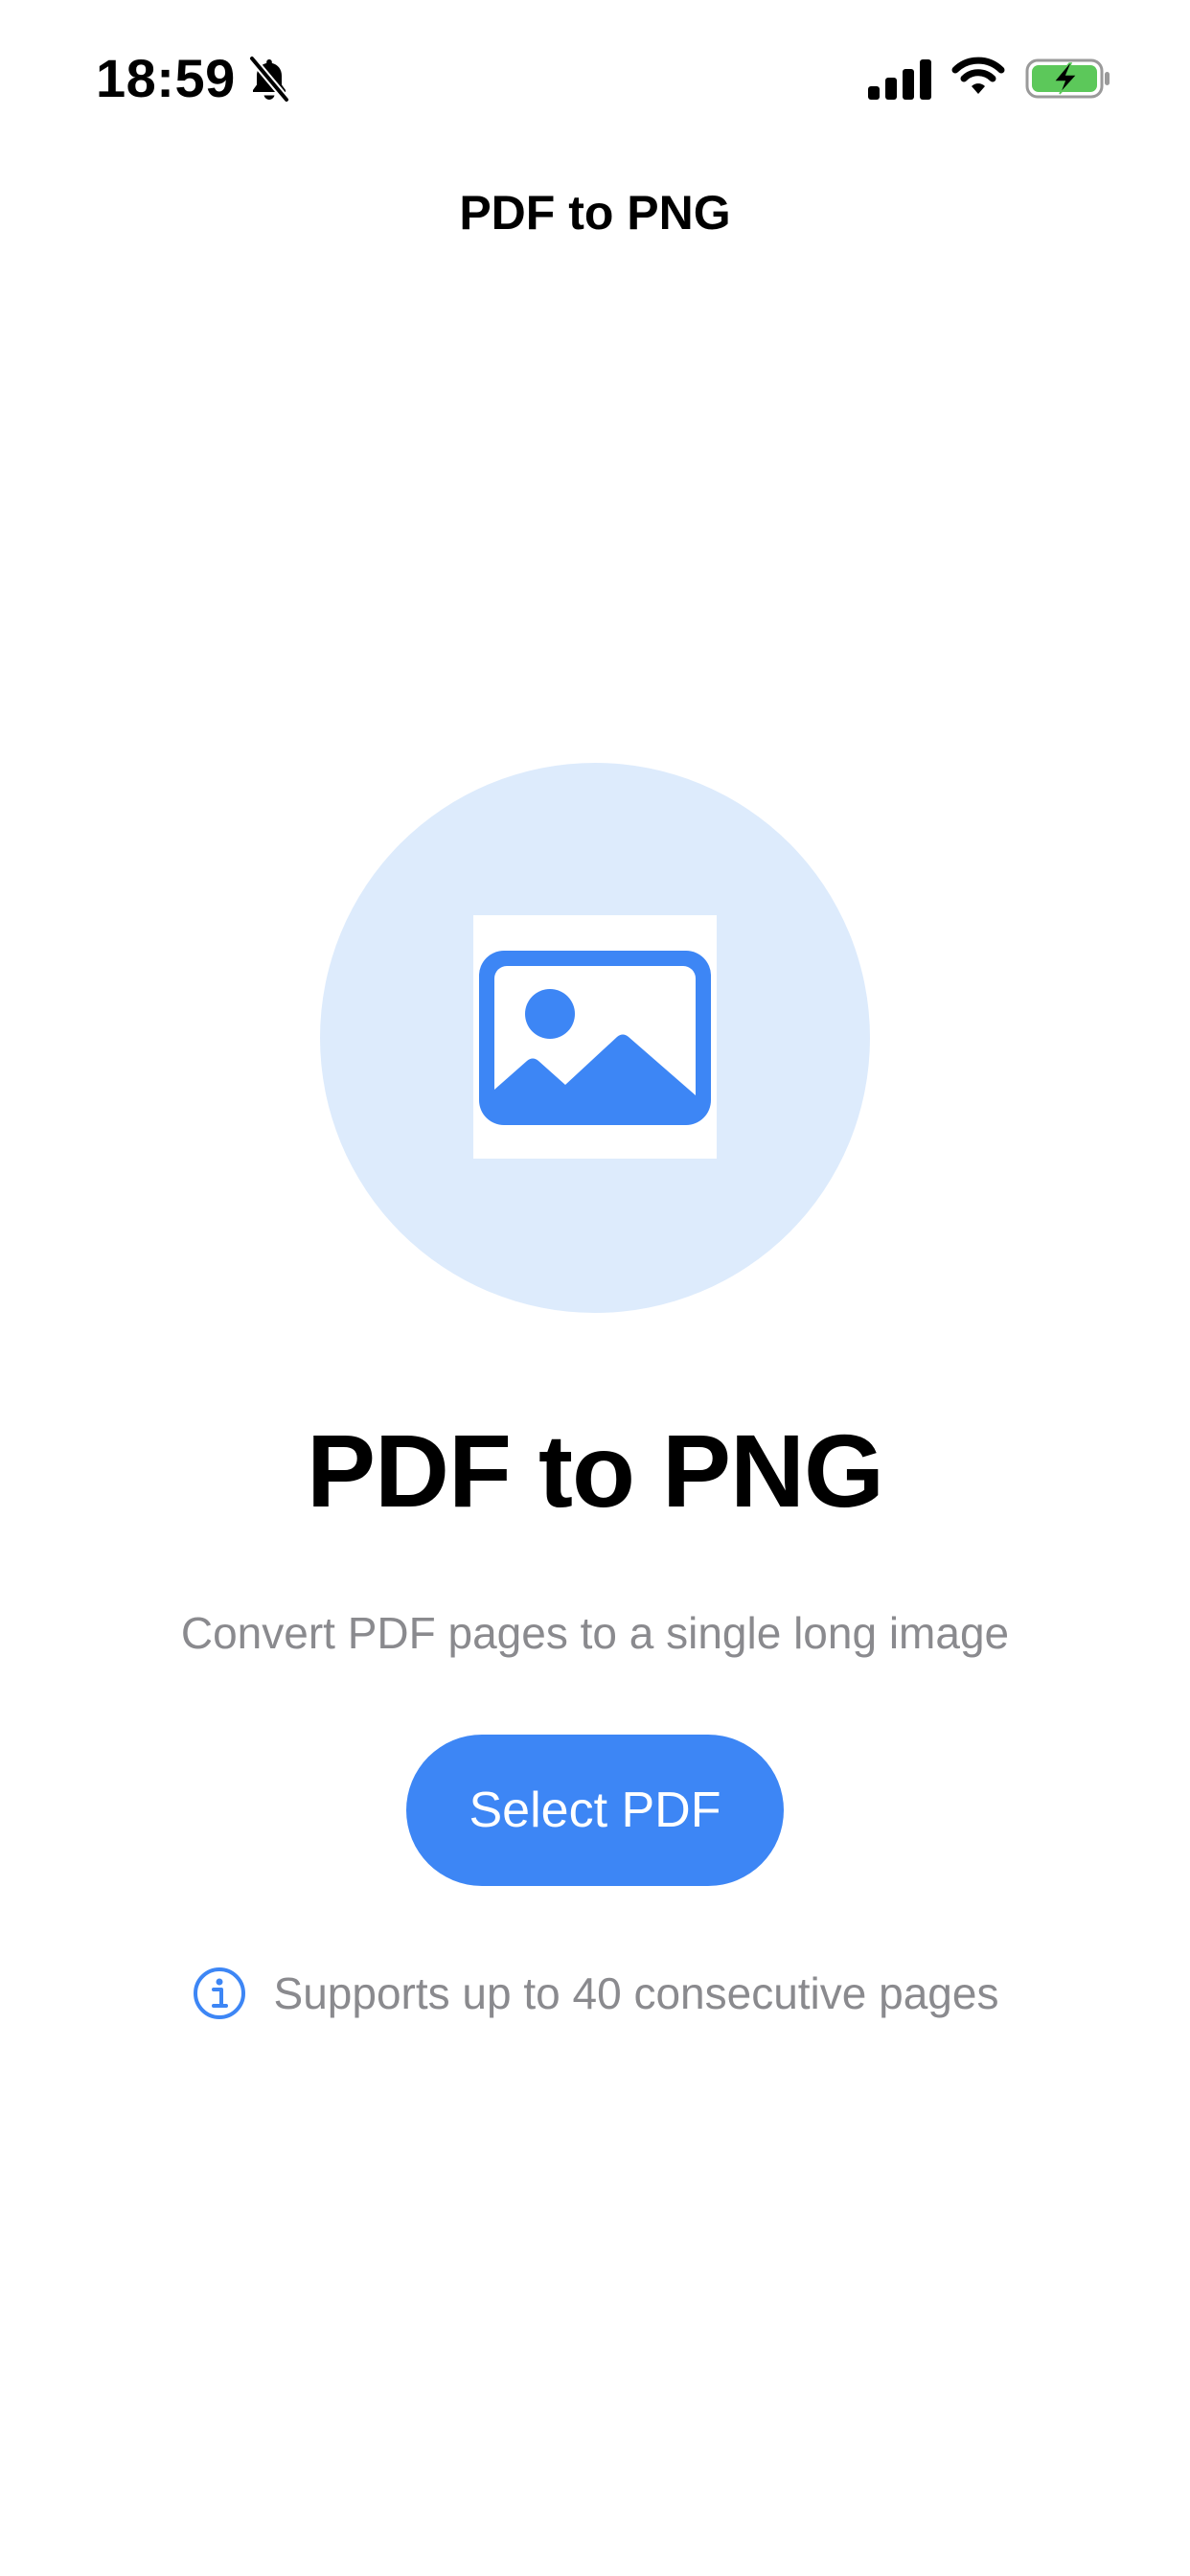  I want to click on photo-icon, so click(595, 1037).